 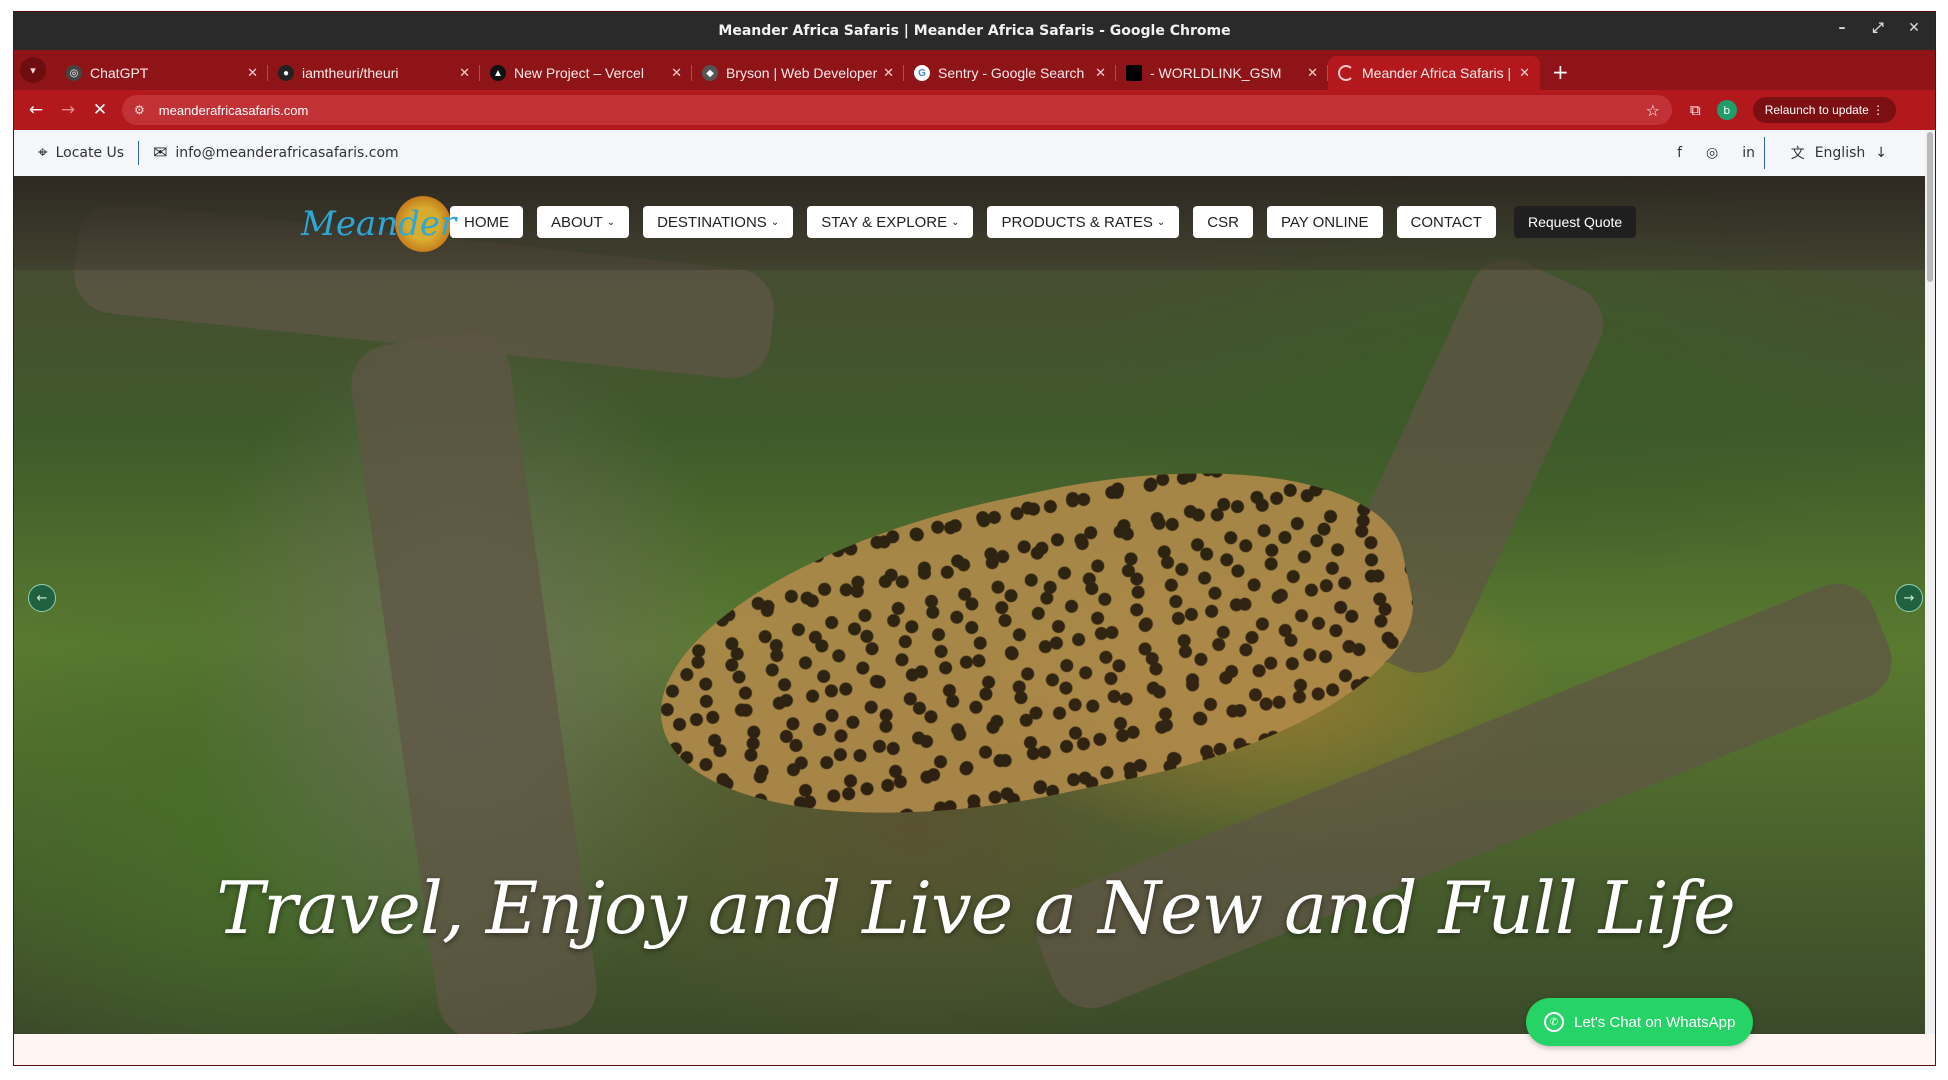 What do you see at coordinates (1881, 153) in the screenshot?
I see `chevron-down-icon: ↓` at bounding box center [1881, 153].